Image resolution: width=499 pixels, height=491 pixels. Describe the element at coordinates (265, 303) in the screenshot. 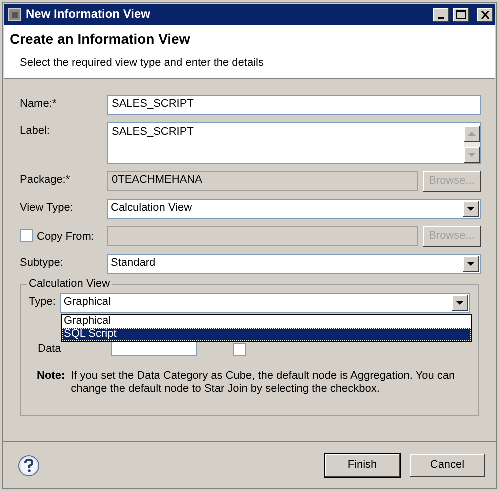

I see `dropdown: Graphical` at that location.